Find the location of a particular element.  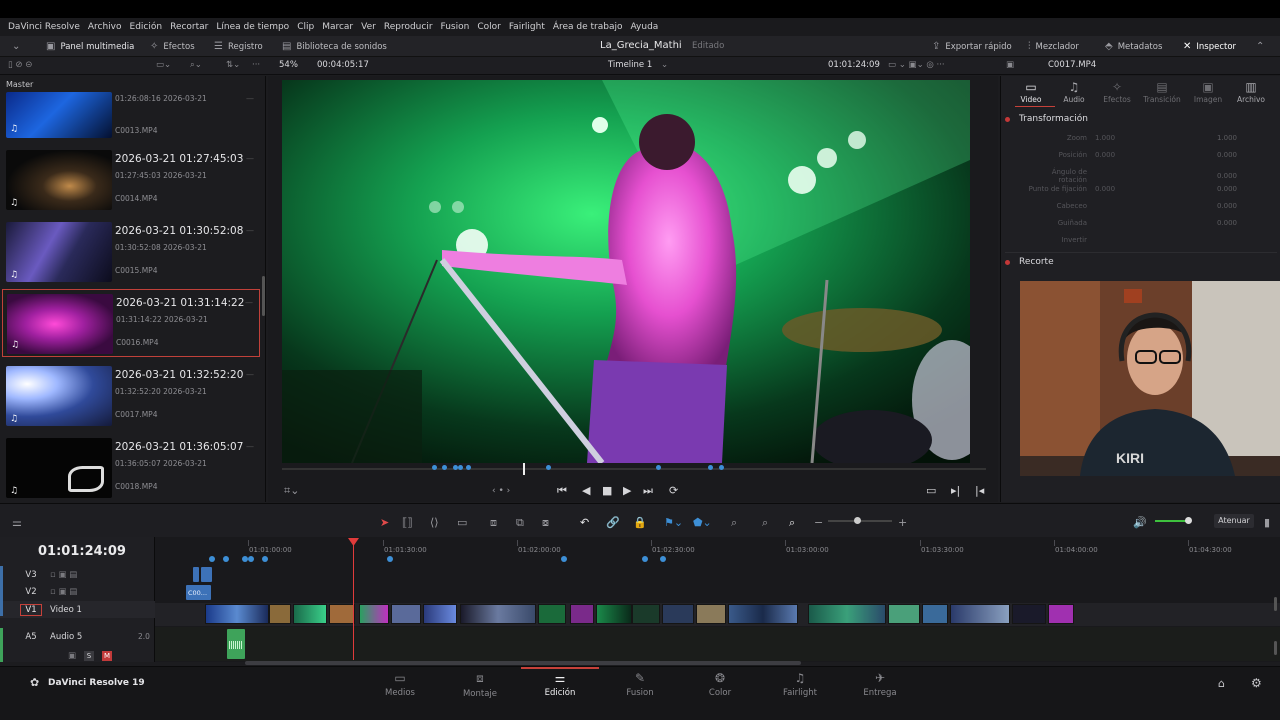

section-transform: Transformación is located at coordinates (1046, 119).